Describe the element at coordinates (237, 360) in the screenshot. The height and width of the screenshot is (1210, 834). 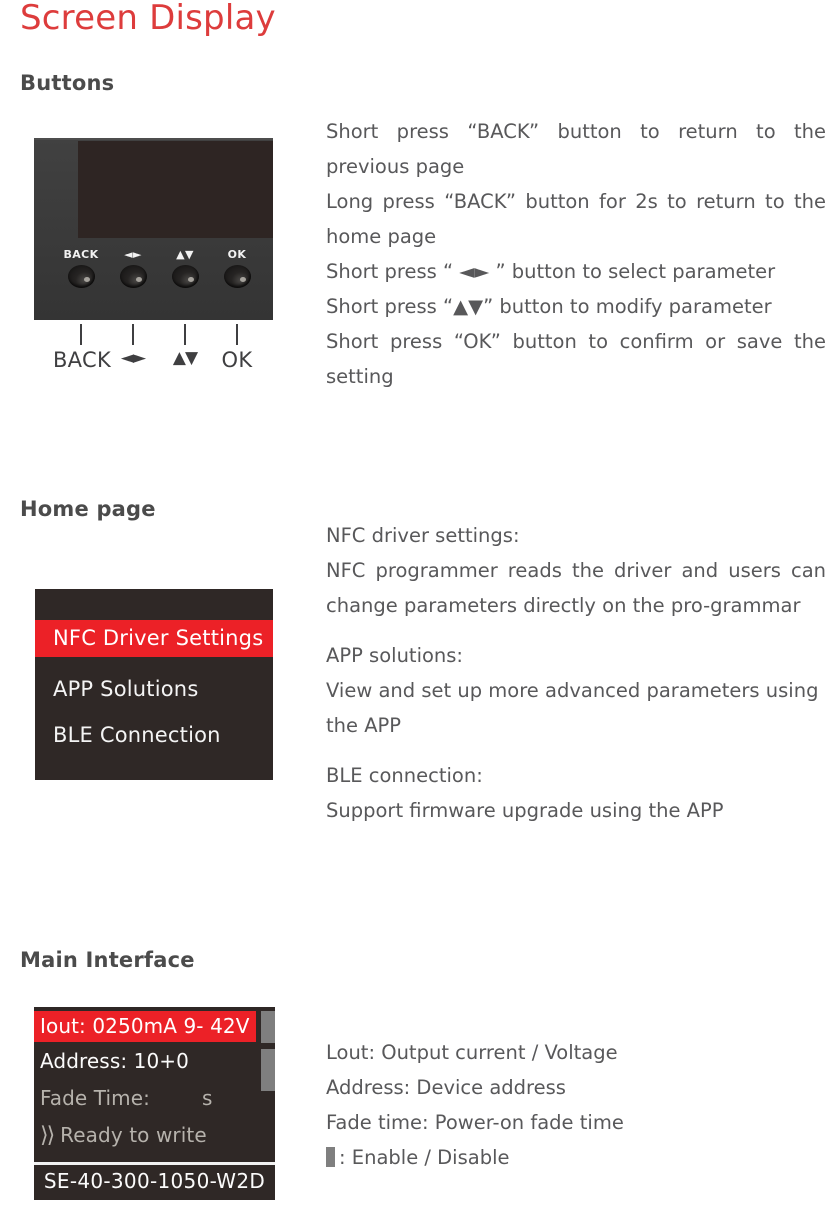
I see `callout-label-ok: OK` at that location.